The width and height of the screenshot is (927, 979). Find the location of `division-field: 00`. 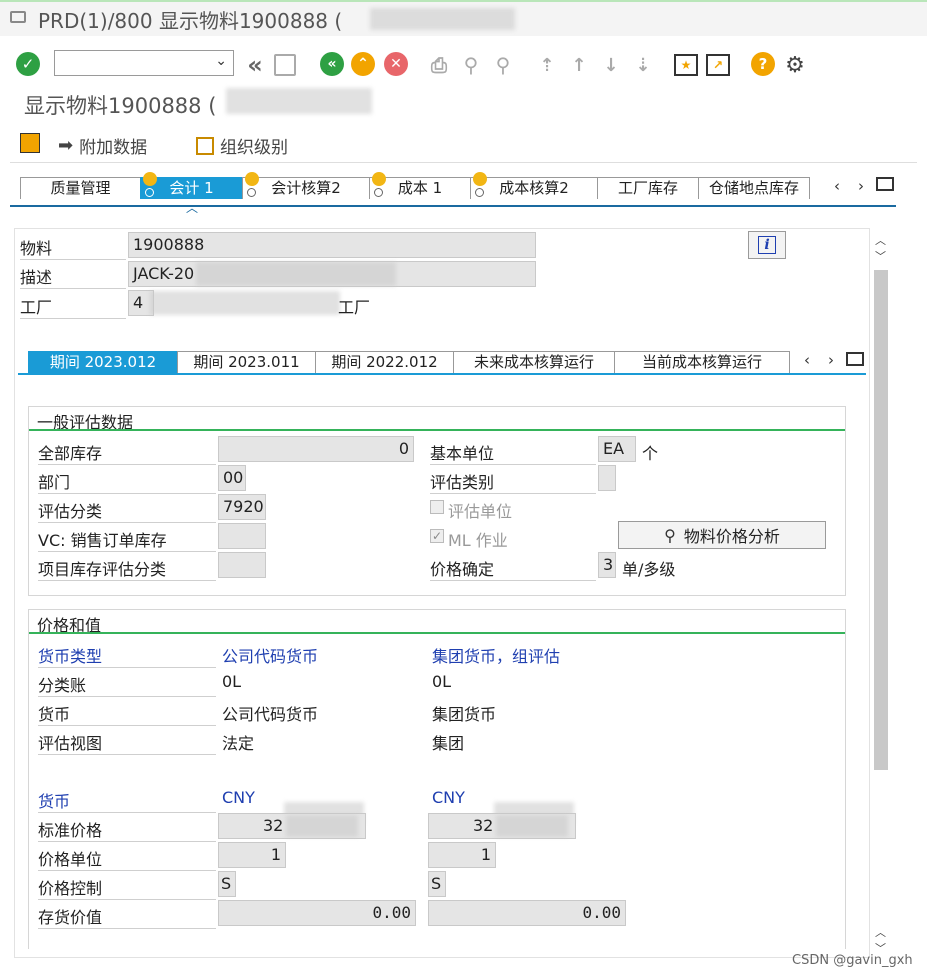

division-field: 00 is located at coordinates (232, 478).